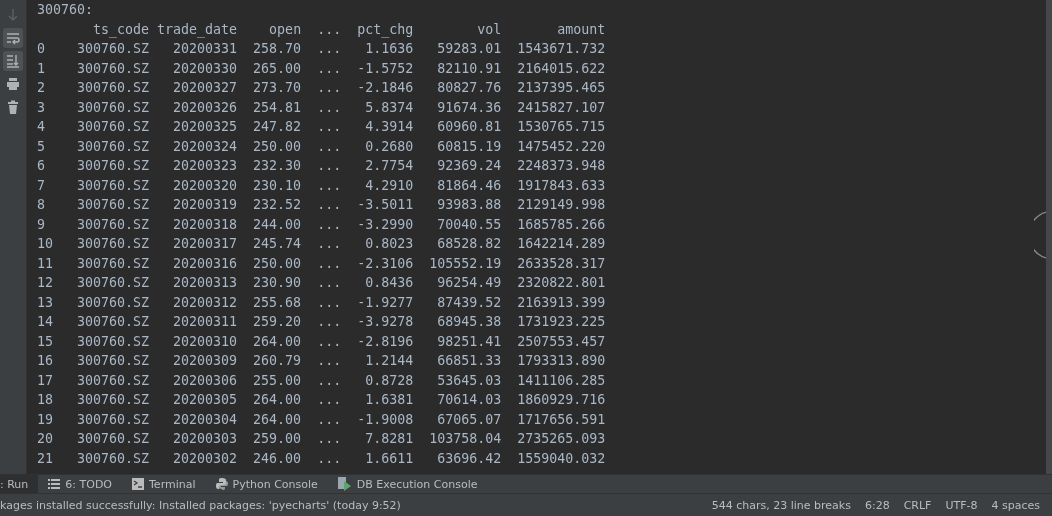 The height and width of the screenshot is (516, 1052). I want to click on table-cell-text: 60960.81, so click(469, 127).